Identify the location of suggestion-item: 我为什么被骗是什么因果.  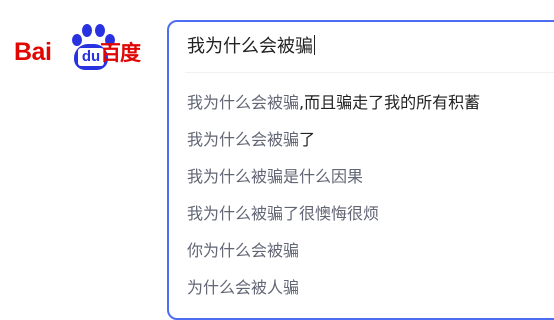
(333, 176).